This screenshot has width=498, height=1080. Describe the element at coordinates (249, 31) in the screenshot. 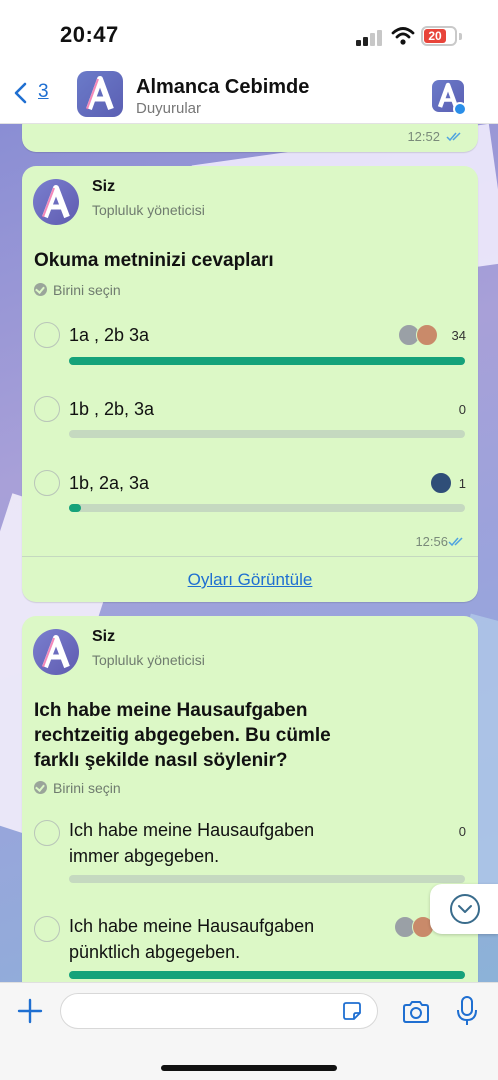

I see `status-bar: 20:47 20` at that location.